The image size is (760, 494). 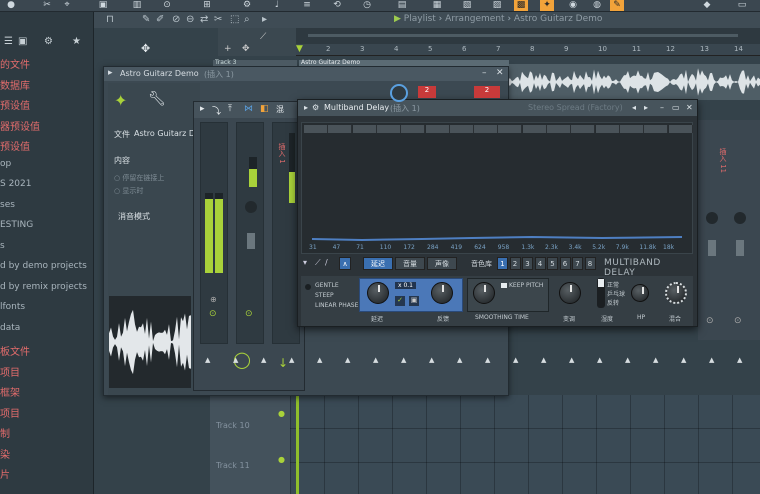 I want to click on magnet-icon: ⊓, so click(x=110, y=19).